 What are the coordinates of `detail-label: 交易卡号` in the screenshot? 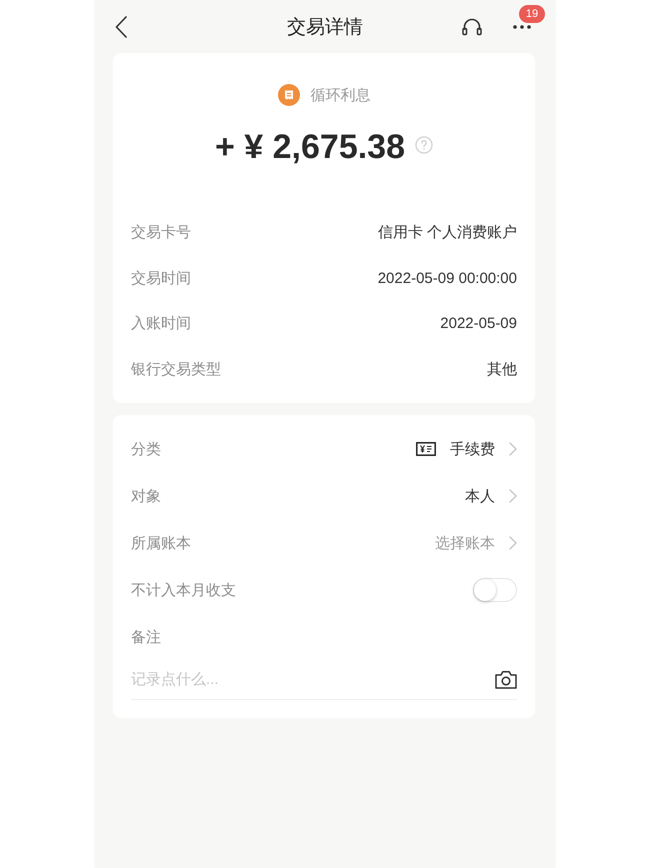 It's located at (161, 232).